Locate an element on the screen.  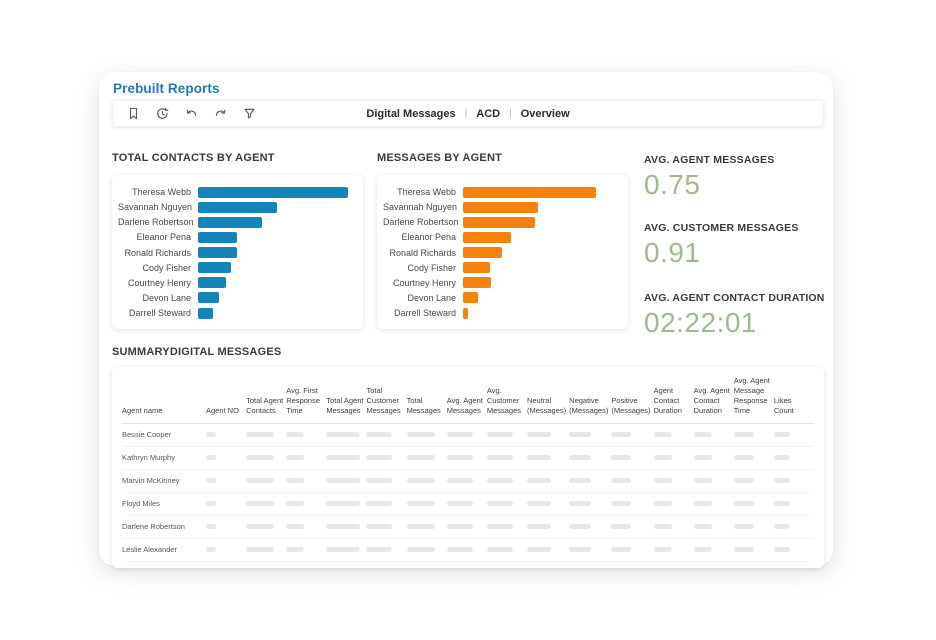
column-header: Neutral (Messages) is located at coordinates (548, 396).